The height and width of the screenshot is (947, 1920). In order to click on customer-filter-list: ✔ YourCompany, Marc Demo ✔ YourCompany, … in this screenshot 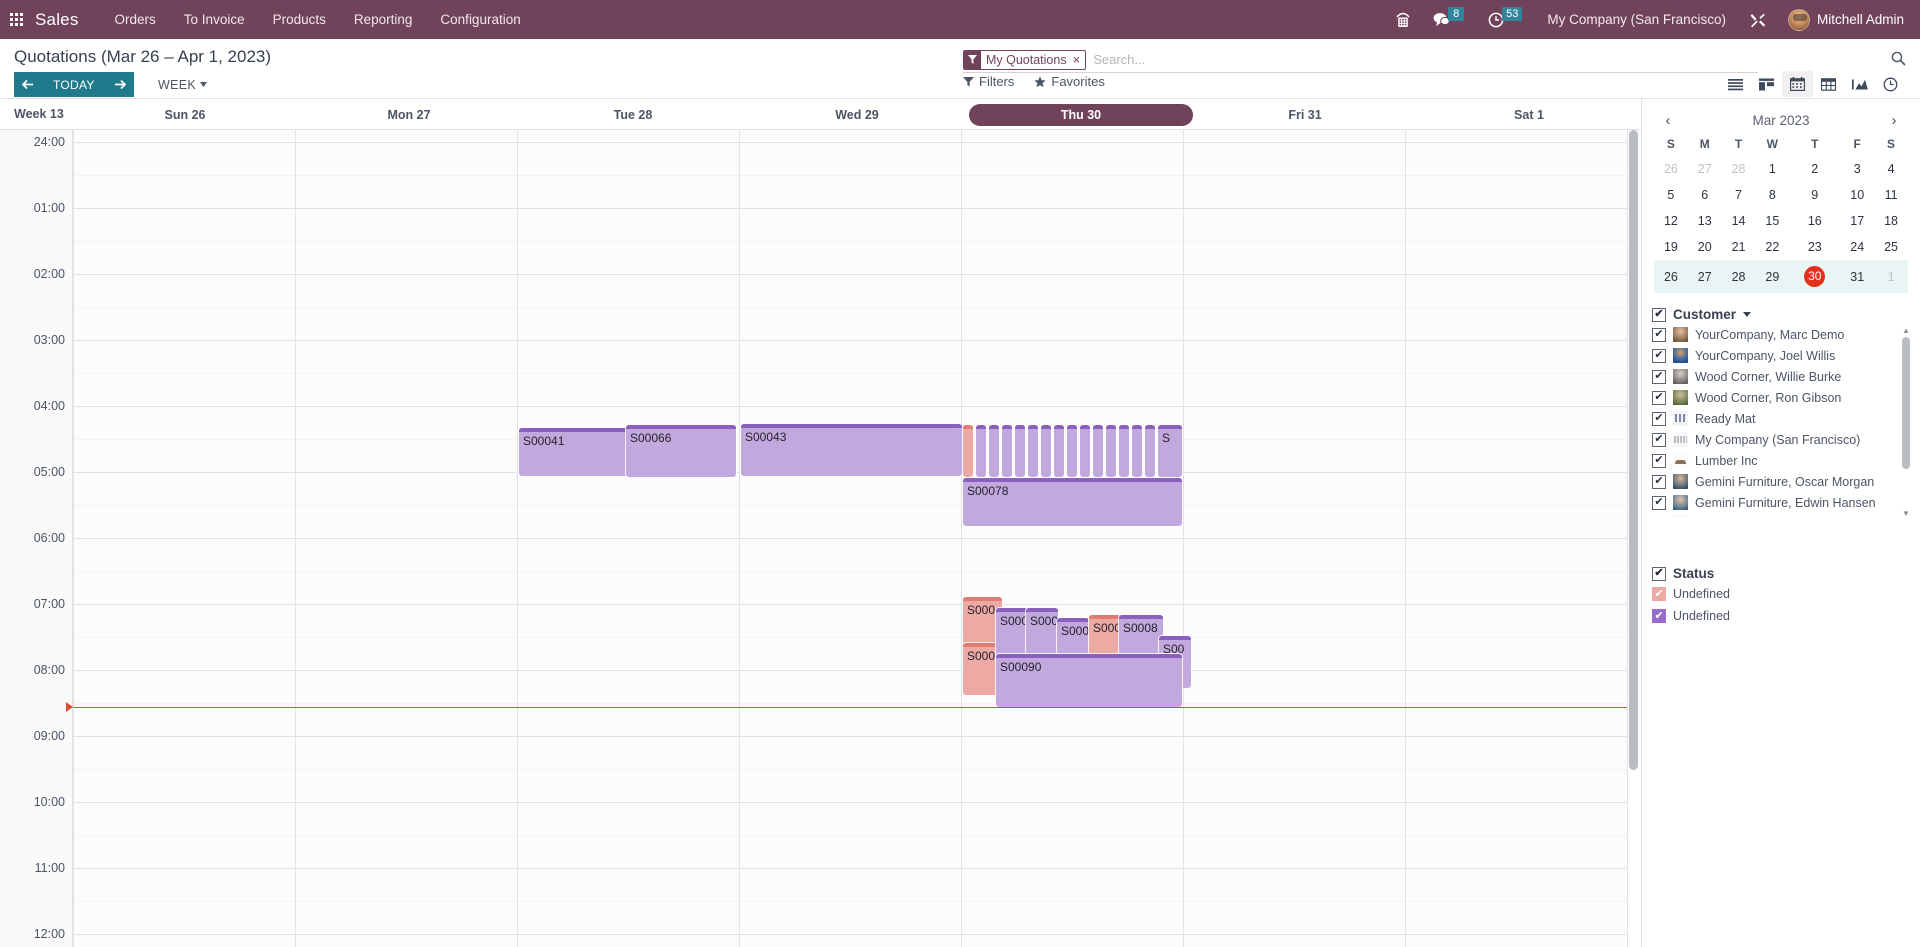, I will do `click(1782, 422)`.